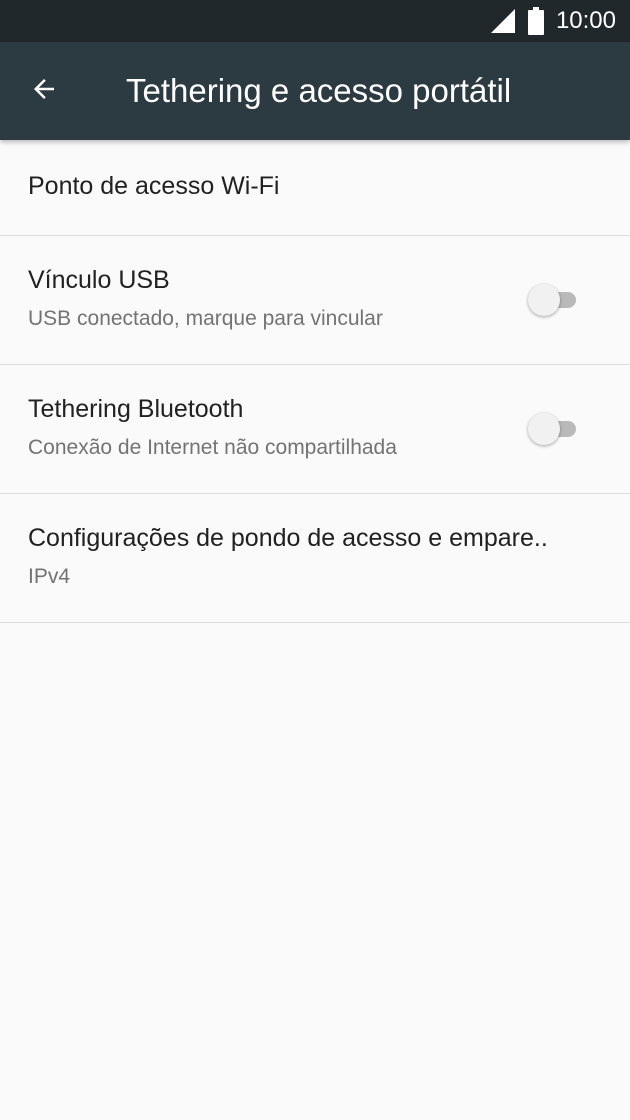 This screenshot has height=1120, width=630. I want to click on page-title: Tethering e acesso portátil, so click(319, 90).